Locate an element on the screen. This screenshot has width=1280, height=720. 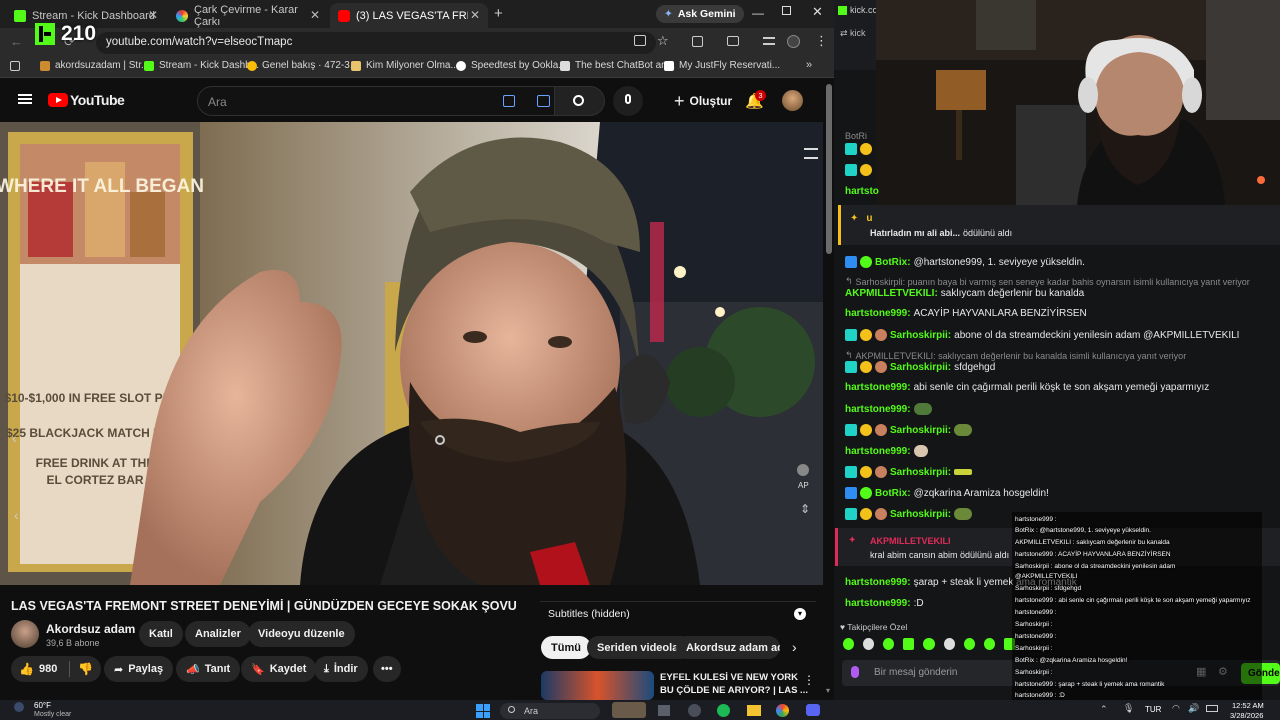
ask-gemini-button: ✦ Ask Gemini is located at coordinates (700, 14).